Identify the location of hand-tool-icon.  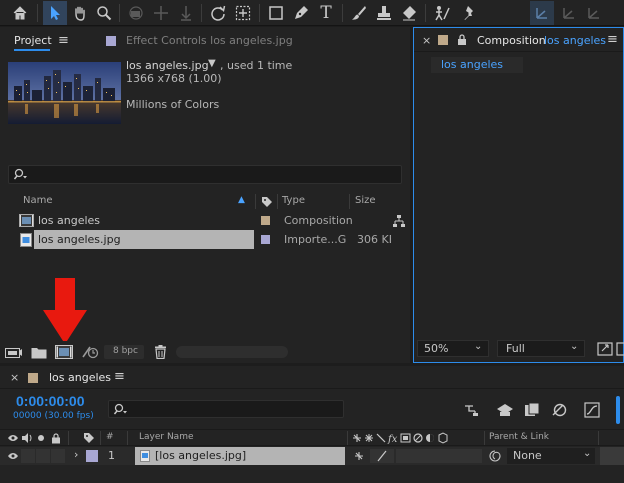
(80, 13).